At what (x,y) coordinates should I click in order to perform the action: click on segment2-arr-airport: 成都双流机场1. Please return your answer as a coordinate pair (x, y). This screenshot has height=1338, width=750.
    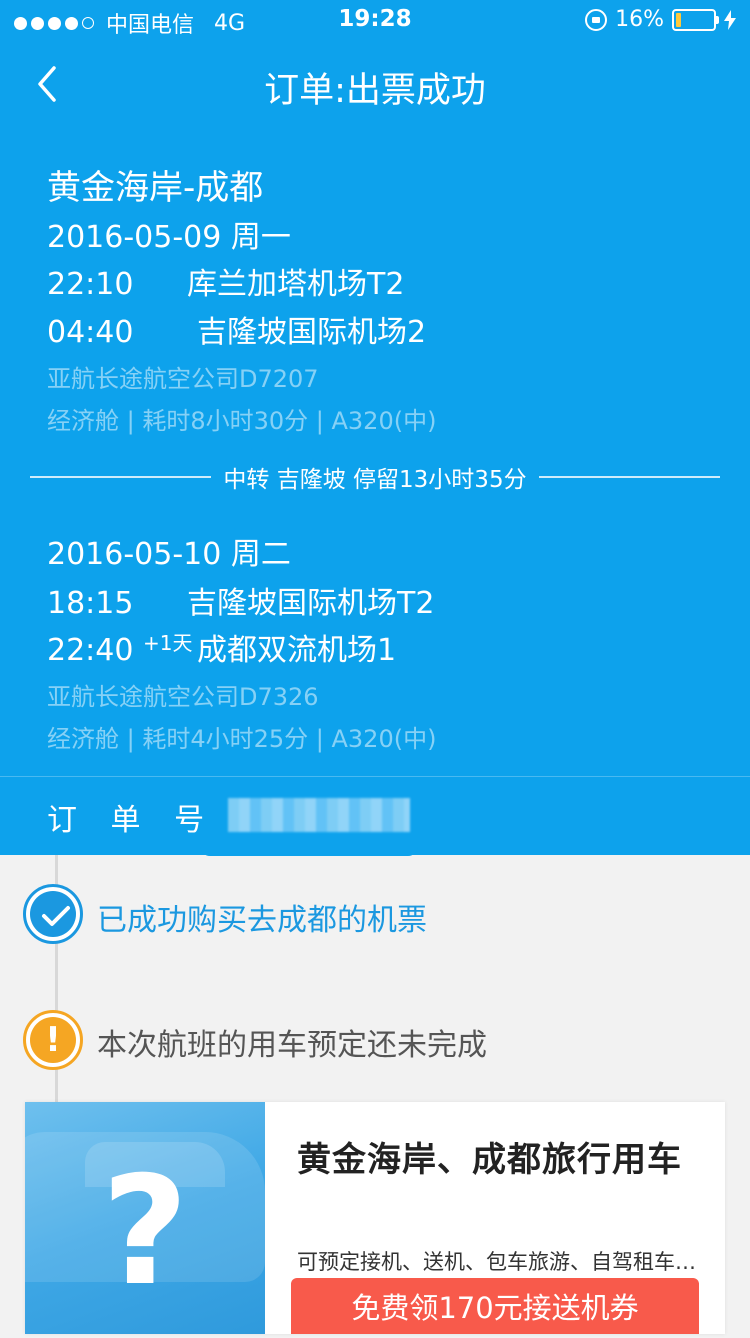
    Looking at the image, I should click on (297, 650).